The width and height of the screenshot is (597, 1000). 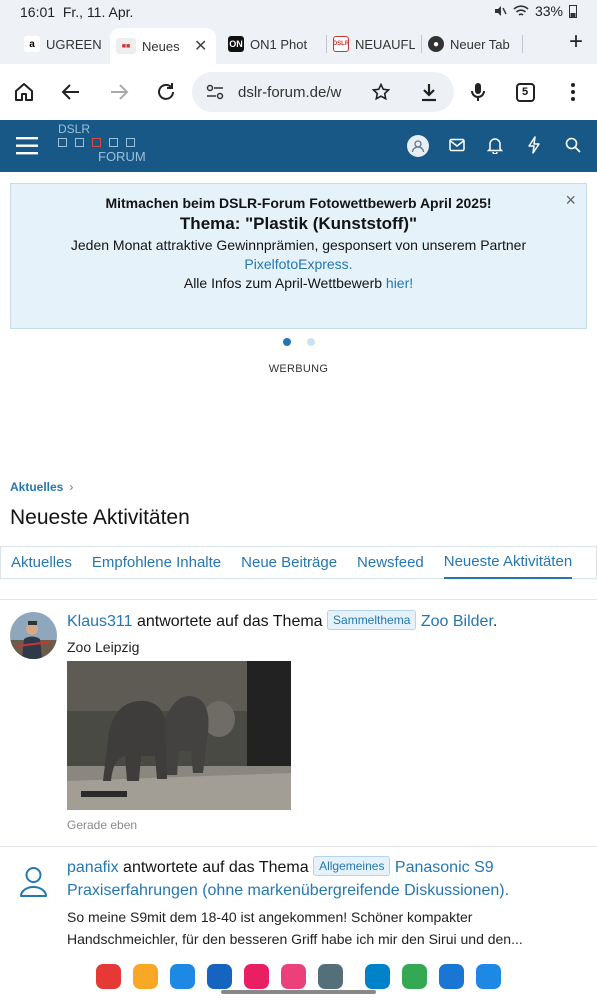 What do you see at coordinates (274, 44) in the screenshot?
I see `tab-on1: ON ON1 Phot` at bounding box center [274, 44].